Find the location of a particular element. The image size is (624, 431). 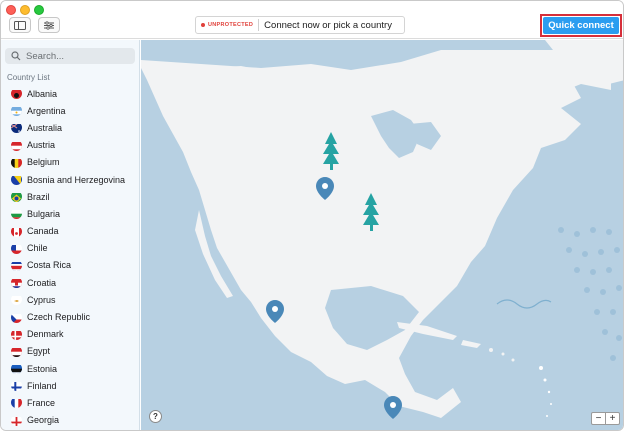

wave-decoration is located at coordinates (524, 304).